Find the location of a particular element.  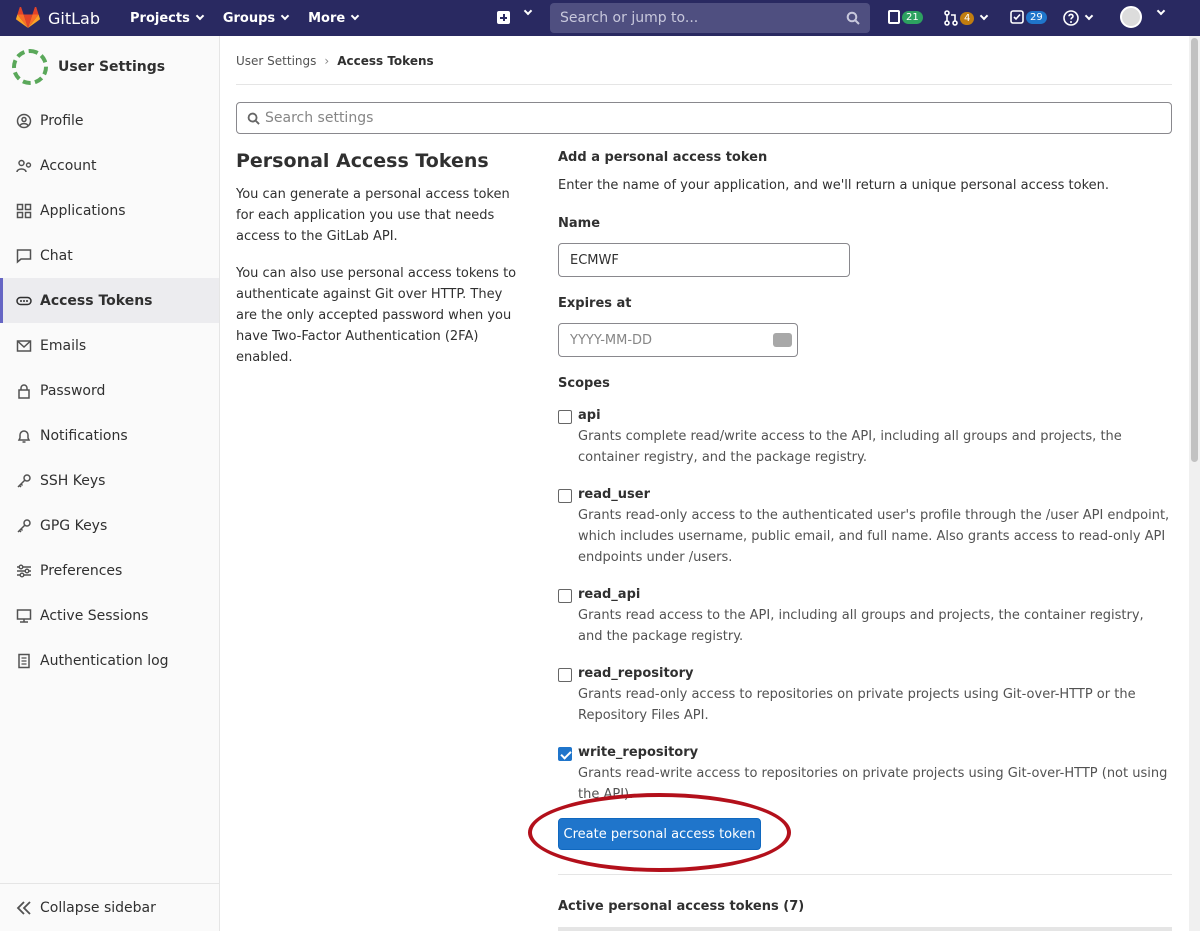

merge-requests-count-badge: 4 is located at coordinates (967, 18).